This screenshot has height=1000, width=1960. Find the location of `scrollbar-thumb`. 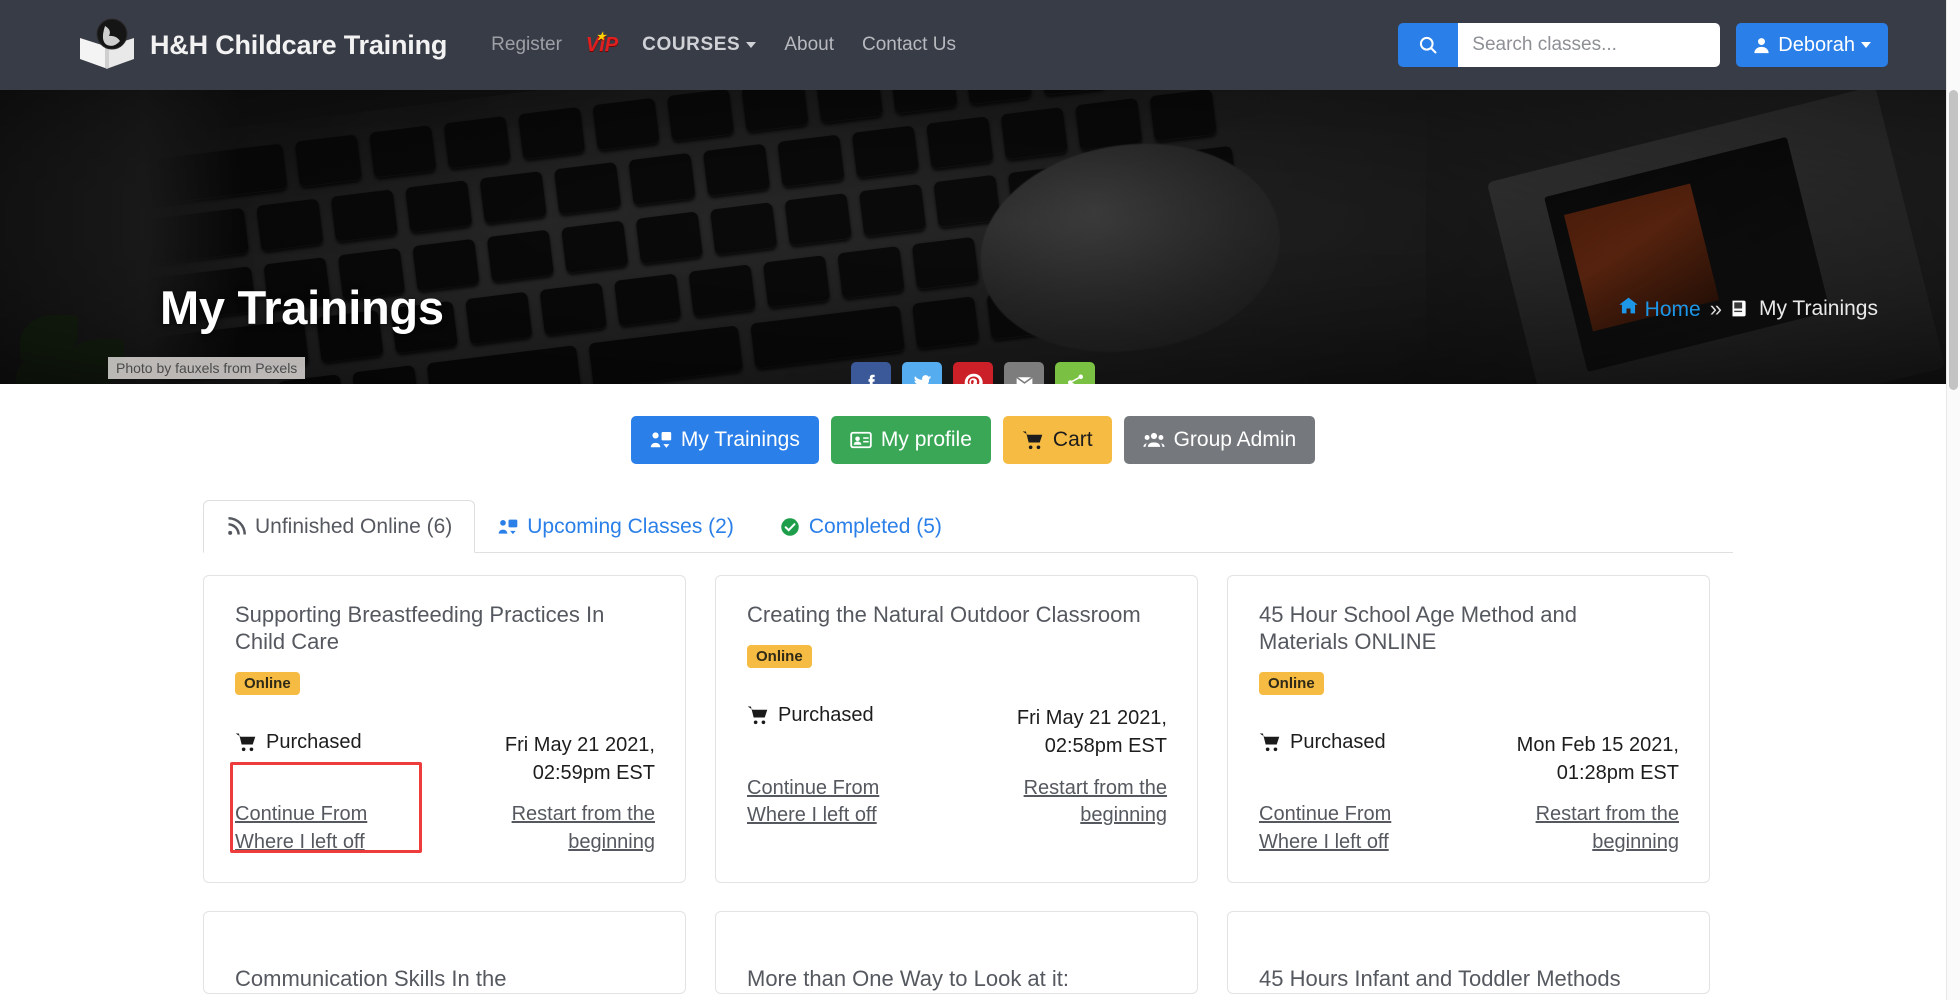

scrollbar-thumb is located at coordinates (1953, 240).